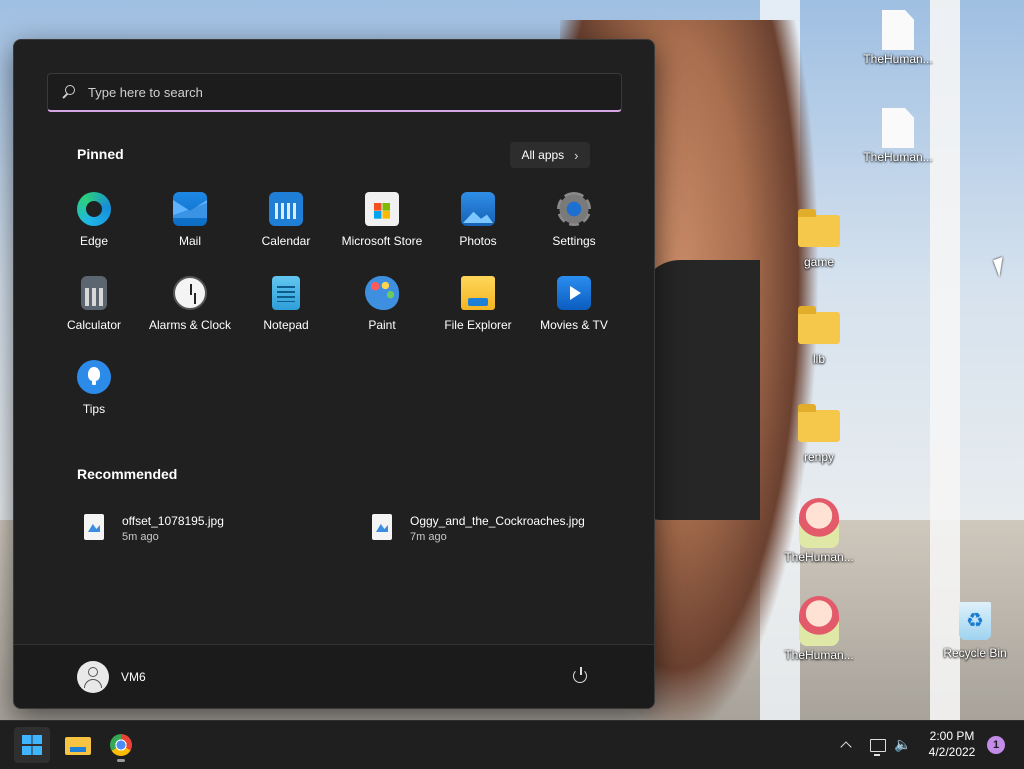 The height and width of the screenshot is (769, 1024). I want to click on taskbar-file-explorer, so click(77, 745).